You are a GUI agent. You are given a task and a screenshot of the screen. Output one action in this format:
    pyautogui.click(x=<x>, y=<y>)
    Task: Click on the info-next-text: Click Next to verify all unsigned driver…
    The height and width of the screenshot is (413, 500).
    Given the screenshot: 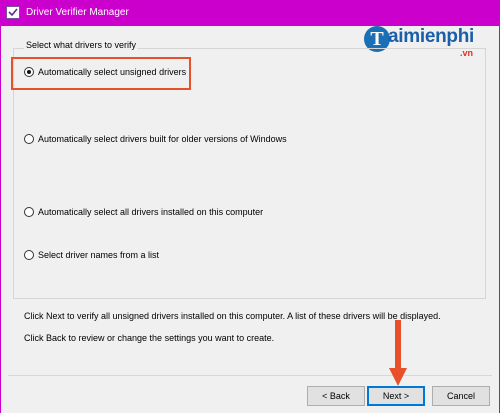 What is the action you would take?
    pyautogui.click(x=232, y=316)
    